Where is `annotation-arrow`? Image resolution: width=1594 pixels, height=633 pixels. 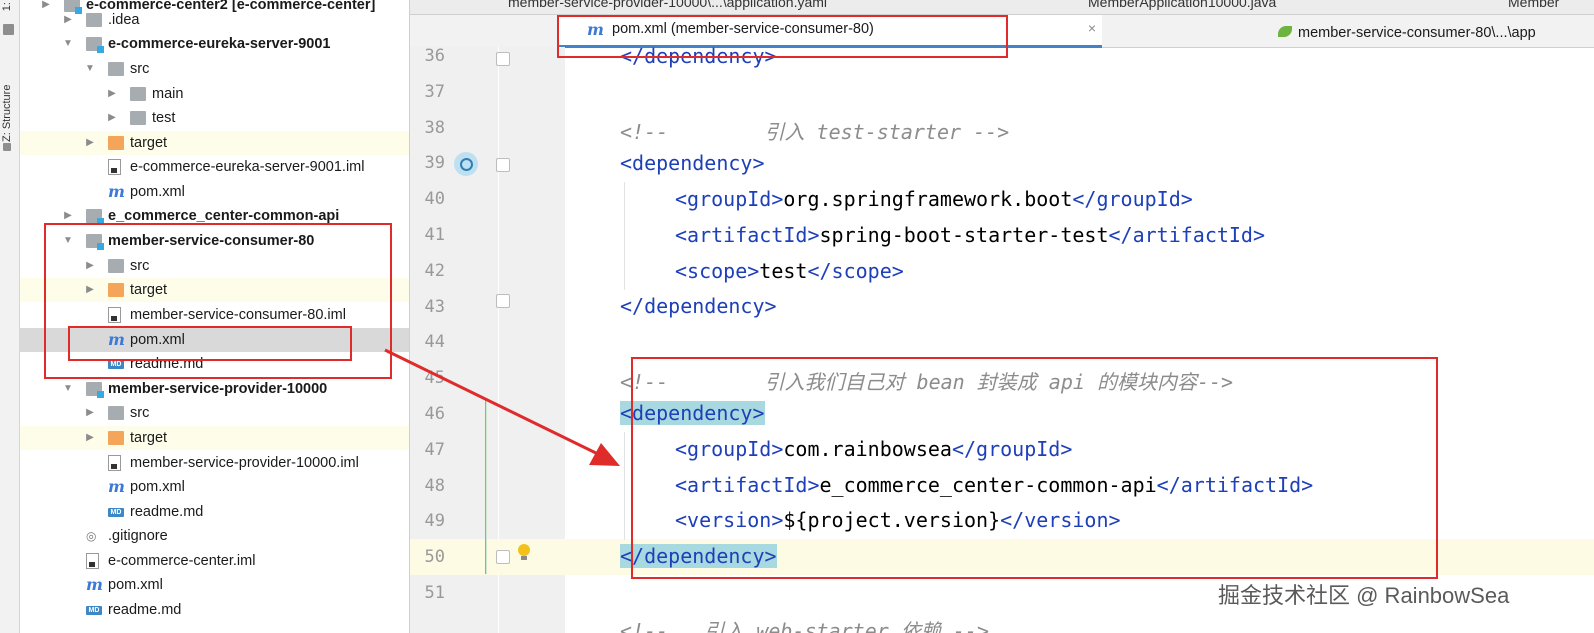 annotation-arrow is located at coordinates (502, 407).